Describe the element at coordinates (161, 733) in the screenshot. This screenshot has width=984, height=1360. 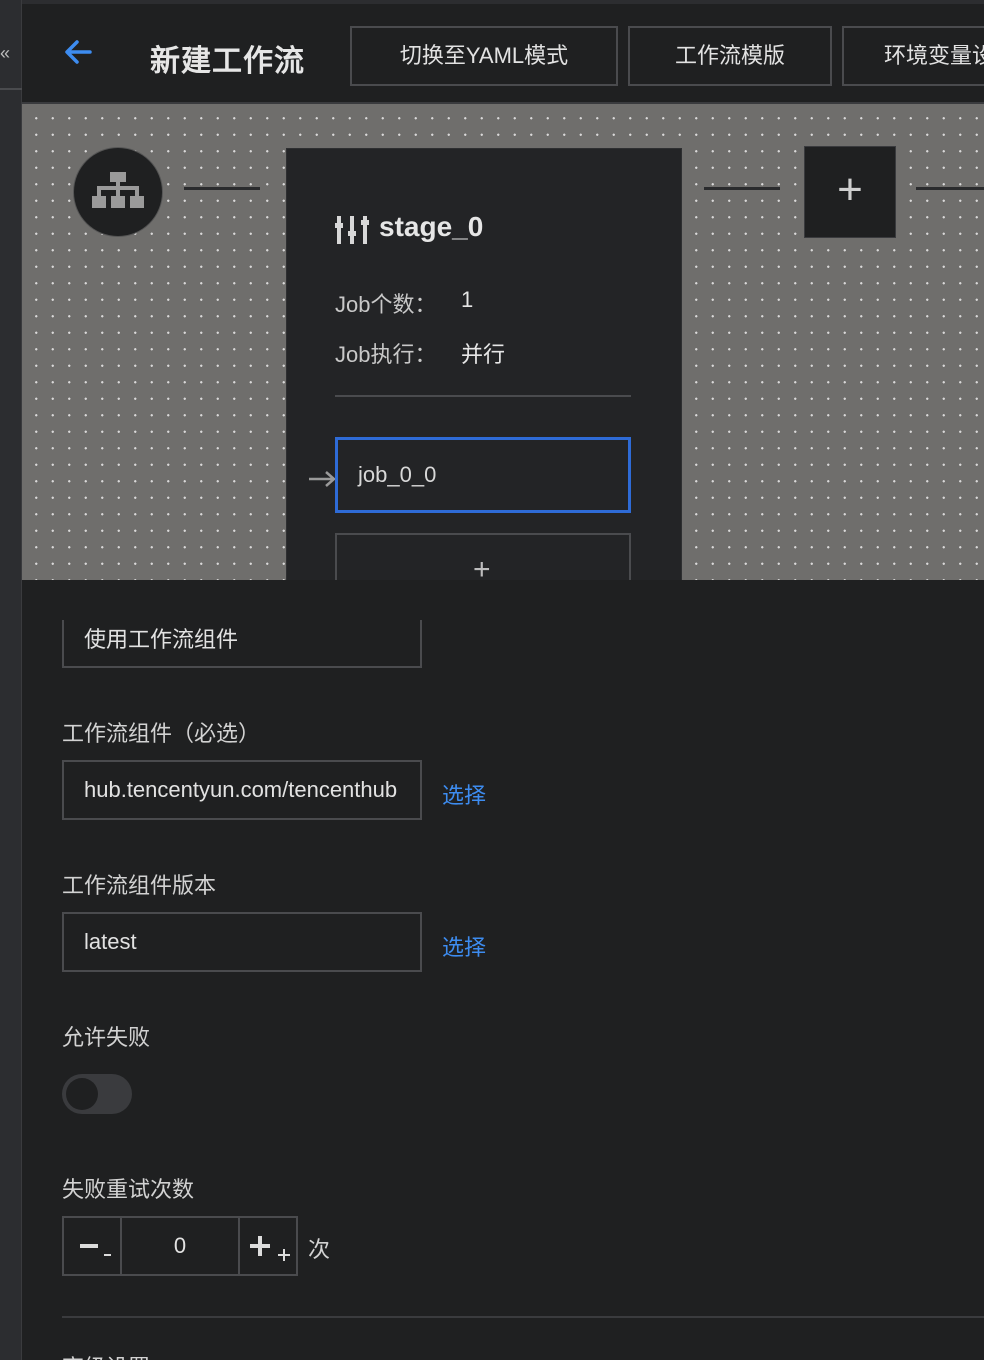
I see `component-label: 工作流组件（必选）` at that location.